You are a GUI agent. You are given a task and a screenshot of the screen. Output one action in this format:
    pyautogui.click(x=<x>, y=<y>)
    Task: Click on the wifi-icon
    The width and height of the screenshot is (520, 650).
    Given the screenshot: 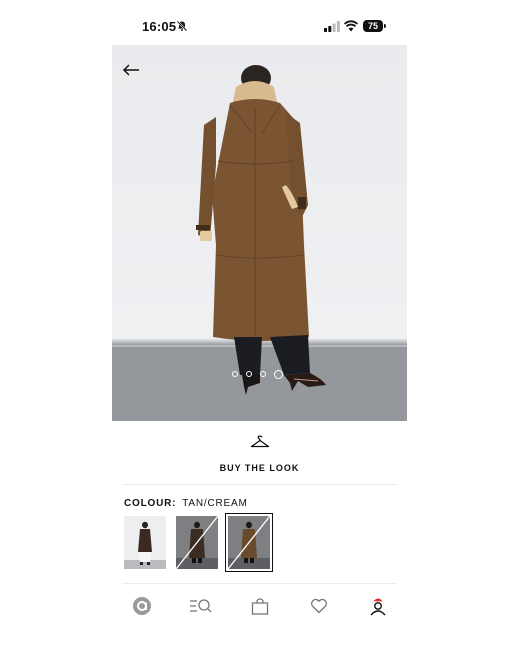 What is the action you would take?
    pyautogui.click(x=351, y=26)
    